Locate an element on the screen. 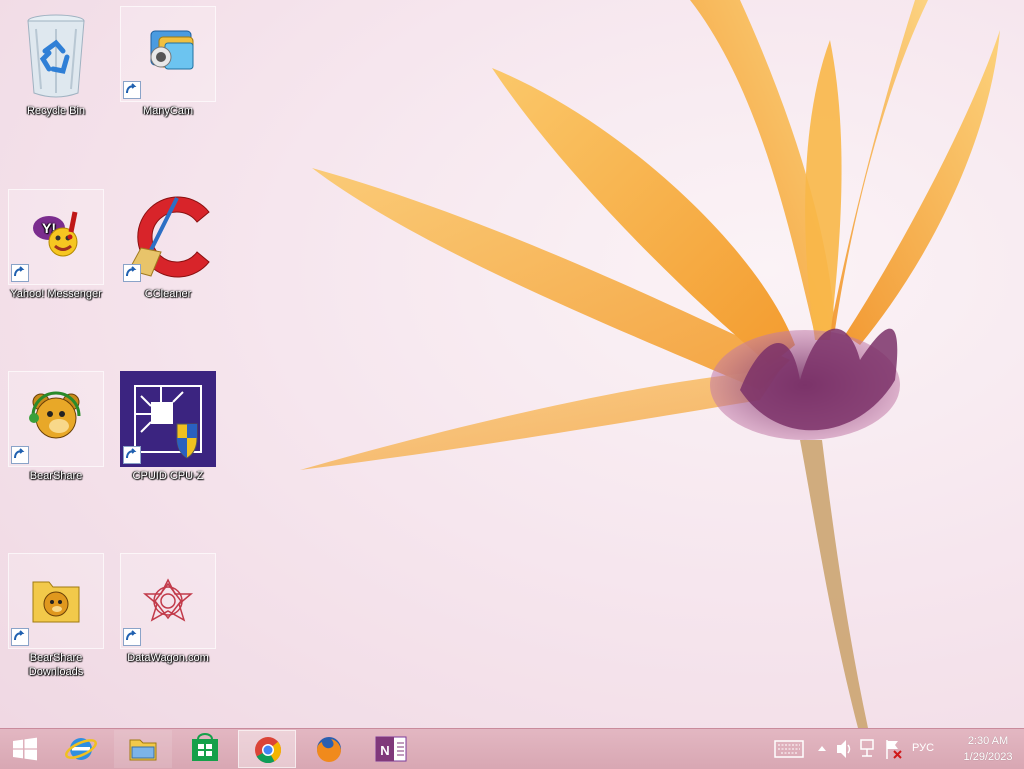 The height and width of the screenshot is (769, 1024). volume-icon is located at coordinates (844, 749).